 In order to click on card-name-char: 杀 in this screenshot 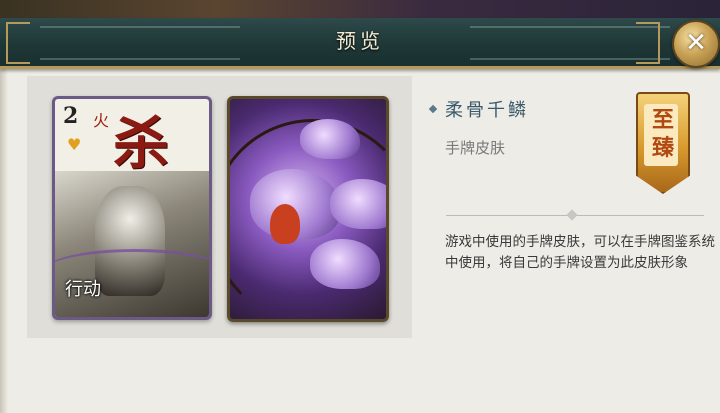, I will do `click(141, 144)`.